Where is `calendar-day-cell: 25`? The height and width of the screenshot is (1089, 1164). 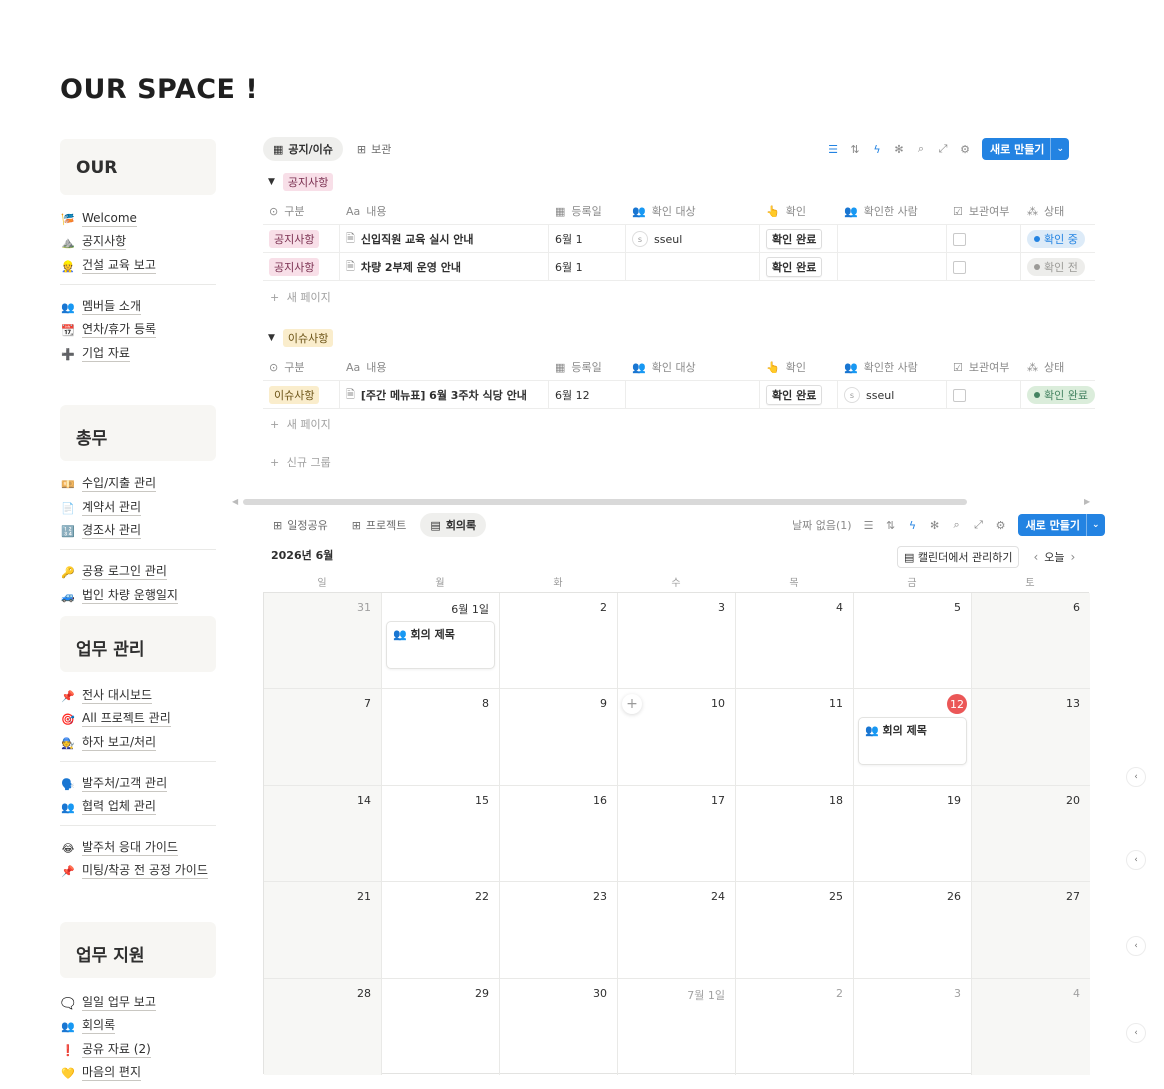
calendar-day-cell: 25 is located at coordinates (795, 930).